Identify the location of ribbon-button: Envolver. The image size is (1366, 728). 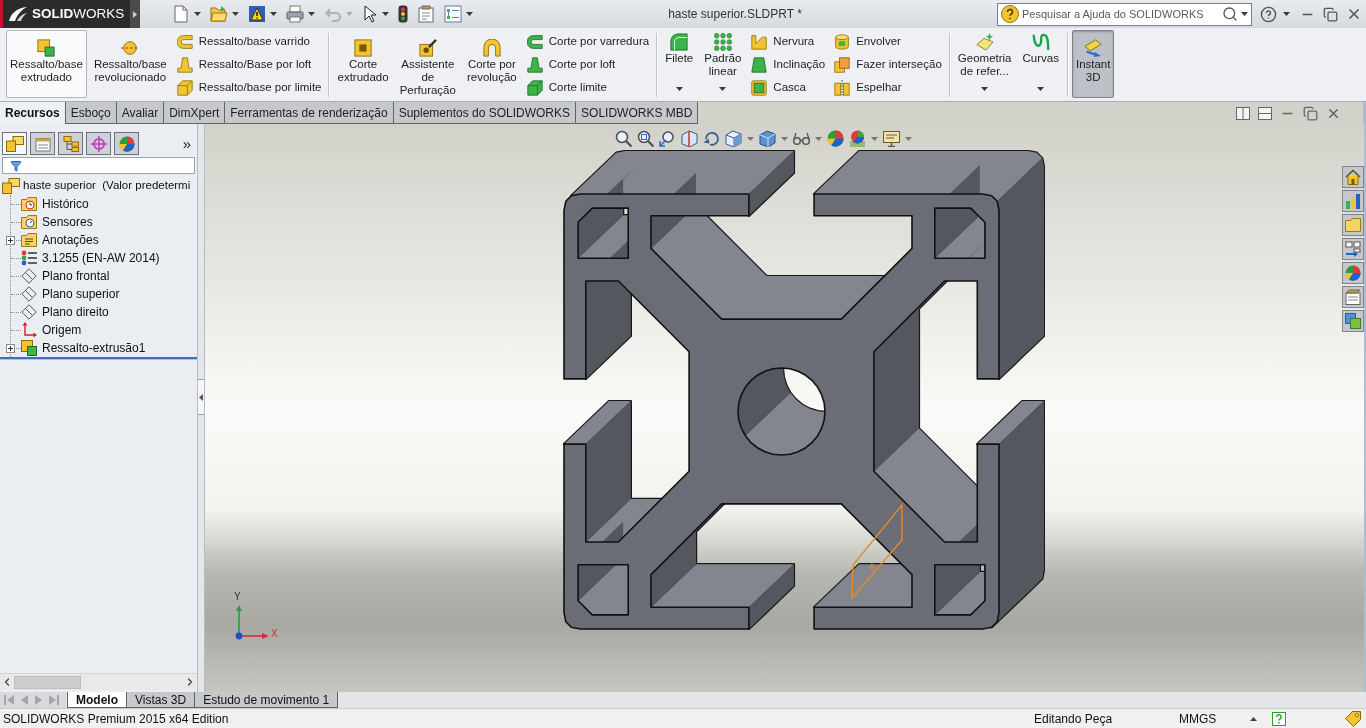
(888, 41).